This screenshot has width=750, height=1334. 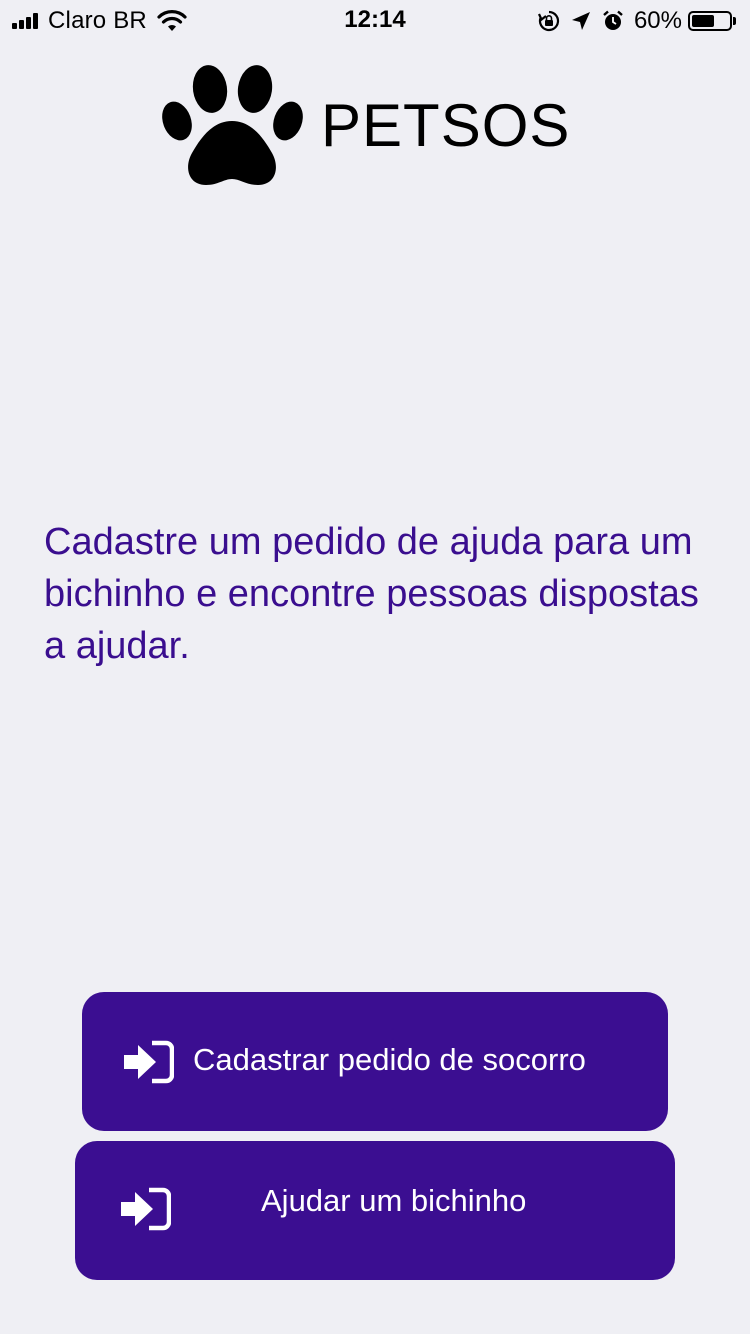 I want to click on register-request-button: Cadastrar pedido de socorro, so click(x=375, y=1061).